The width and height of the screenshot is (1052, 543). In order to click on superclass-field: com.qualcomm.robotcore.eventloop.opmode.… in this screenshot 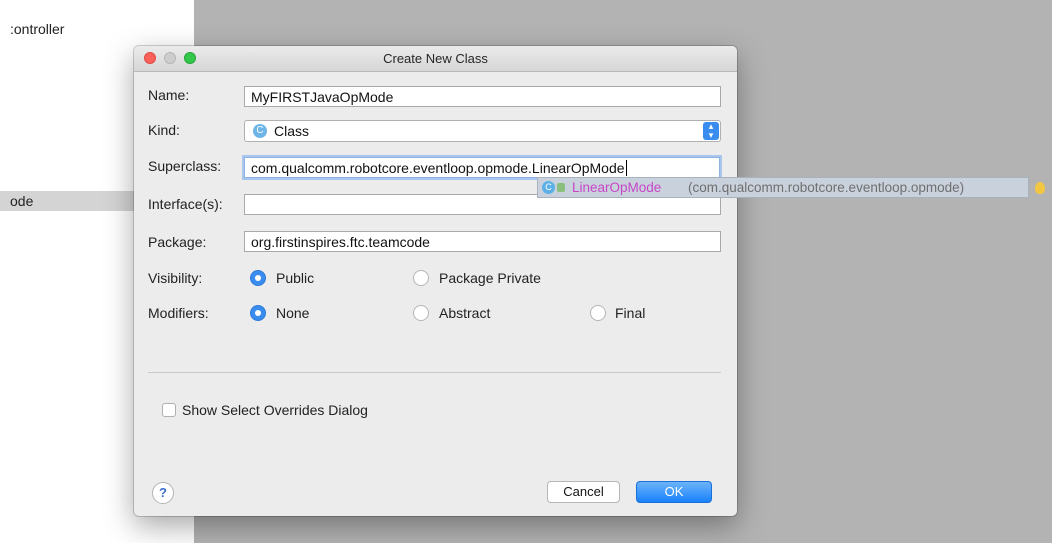, I will do `click(482, 167)`.